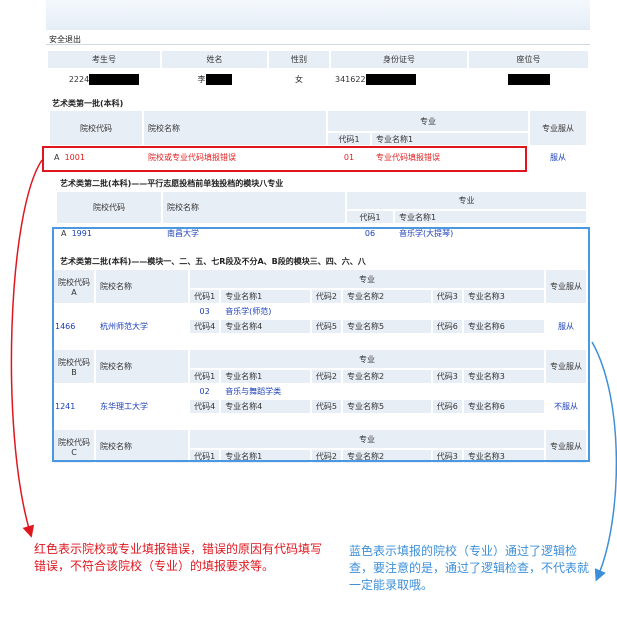 The height and width of the screenshot is (626, 617). Describe the element at coordinates (604, 461) in the screenshot. I see `blue-arrow` at that location.